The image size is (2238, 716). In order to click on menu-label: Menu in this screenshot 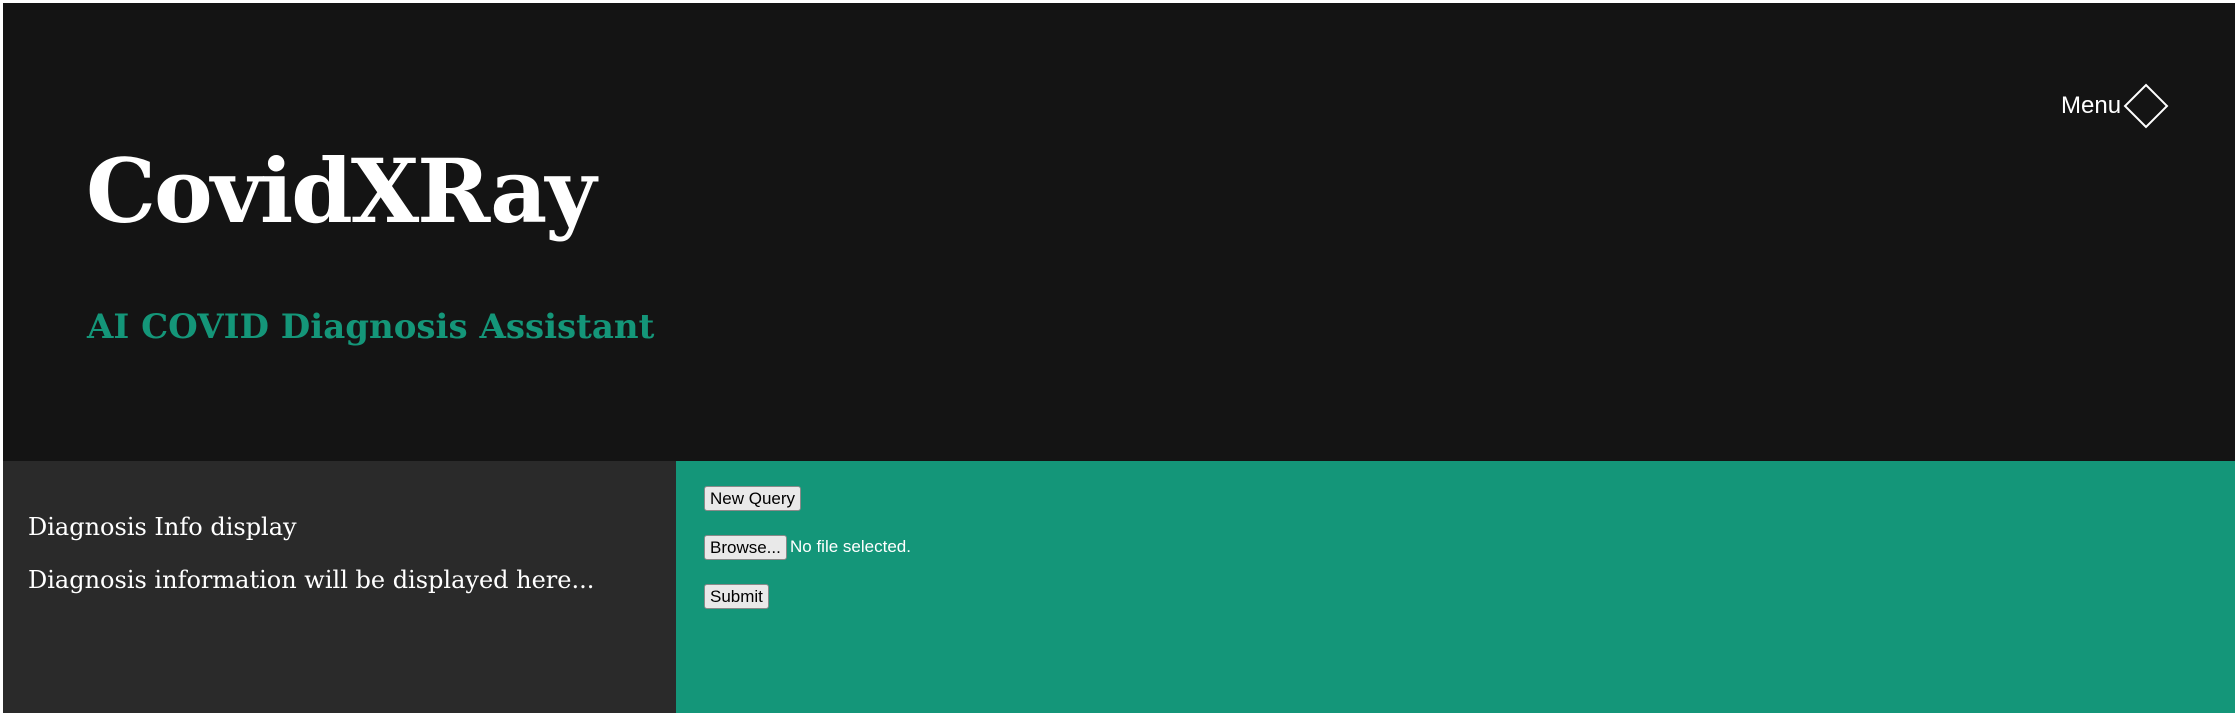, I will do `click(2091, 105)`.